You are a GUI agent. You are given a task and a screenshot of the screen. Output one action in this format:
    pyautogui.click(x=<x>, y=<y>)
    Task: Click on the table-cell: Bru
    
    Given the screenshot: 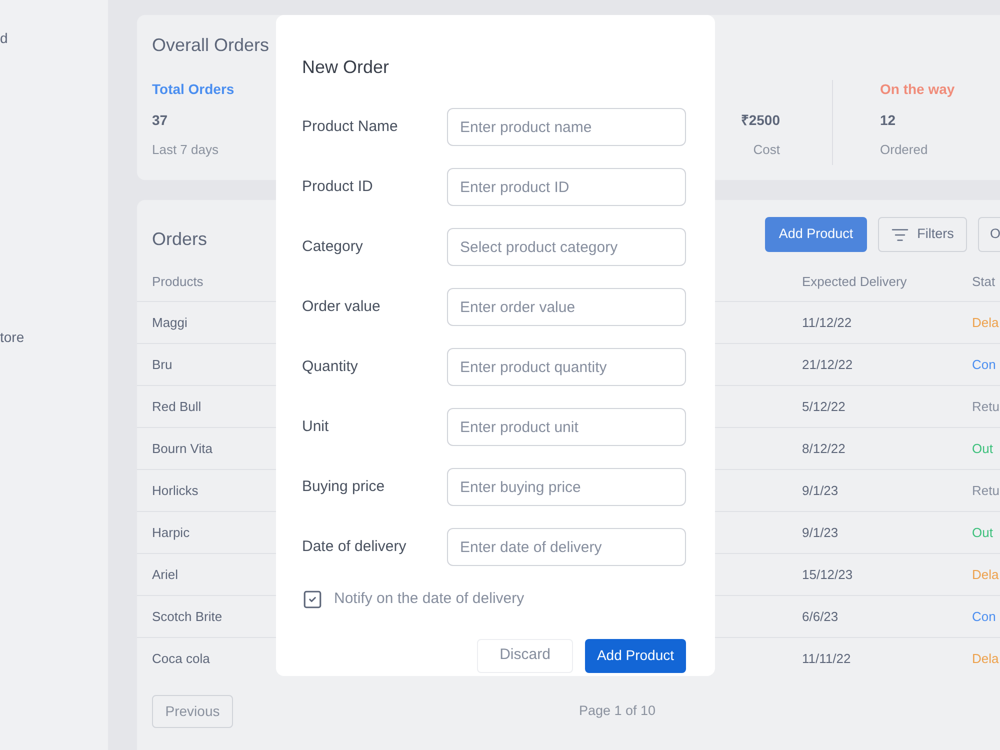 What is the action you would take?
    pyautogui.click(x=162, y=364)
    